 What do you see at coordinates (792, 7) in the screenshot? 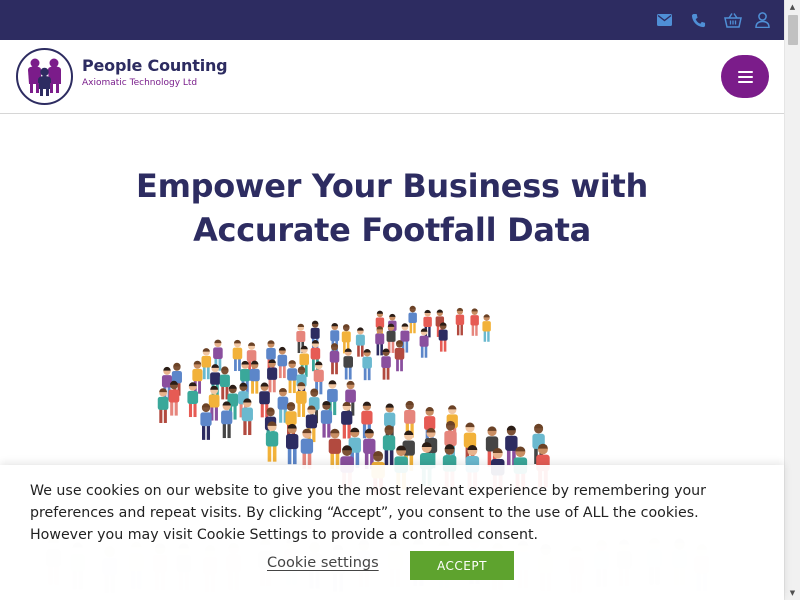
I see `scroll-up-arrow-icon: ▲` at bounding box center [792, 7].